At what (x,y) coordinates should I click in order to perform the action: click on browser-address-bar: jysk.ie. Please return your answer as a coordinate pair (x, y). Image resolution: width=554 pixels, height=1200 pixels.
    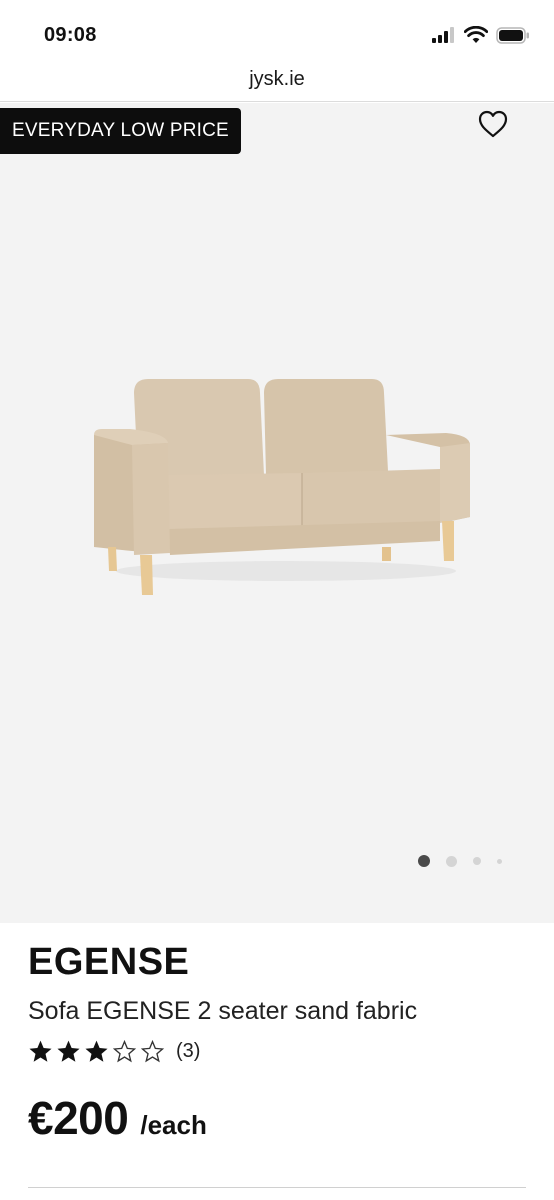
    Looking at the image, I should click on (277, 82).